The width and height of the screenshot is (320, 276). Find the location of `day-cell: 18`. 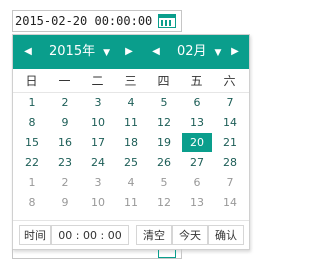

day-cell: 18 is located at coordinates (131, 142).